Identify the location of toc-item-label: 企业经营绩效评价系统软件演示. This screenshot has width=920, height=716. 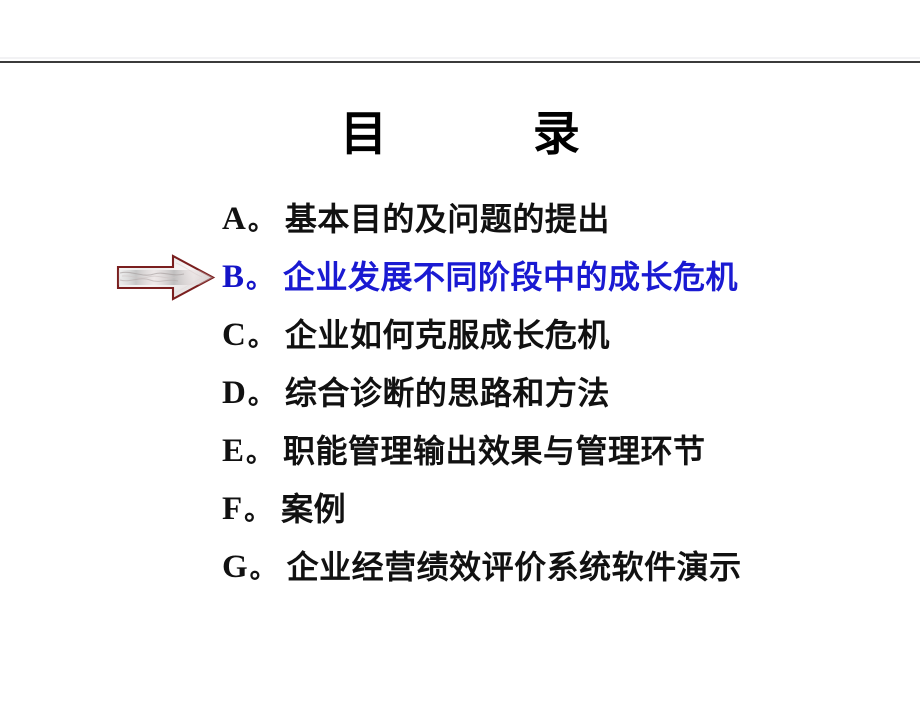
(514, 567).